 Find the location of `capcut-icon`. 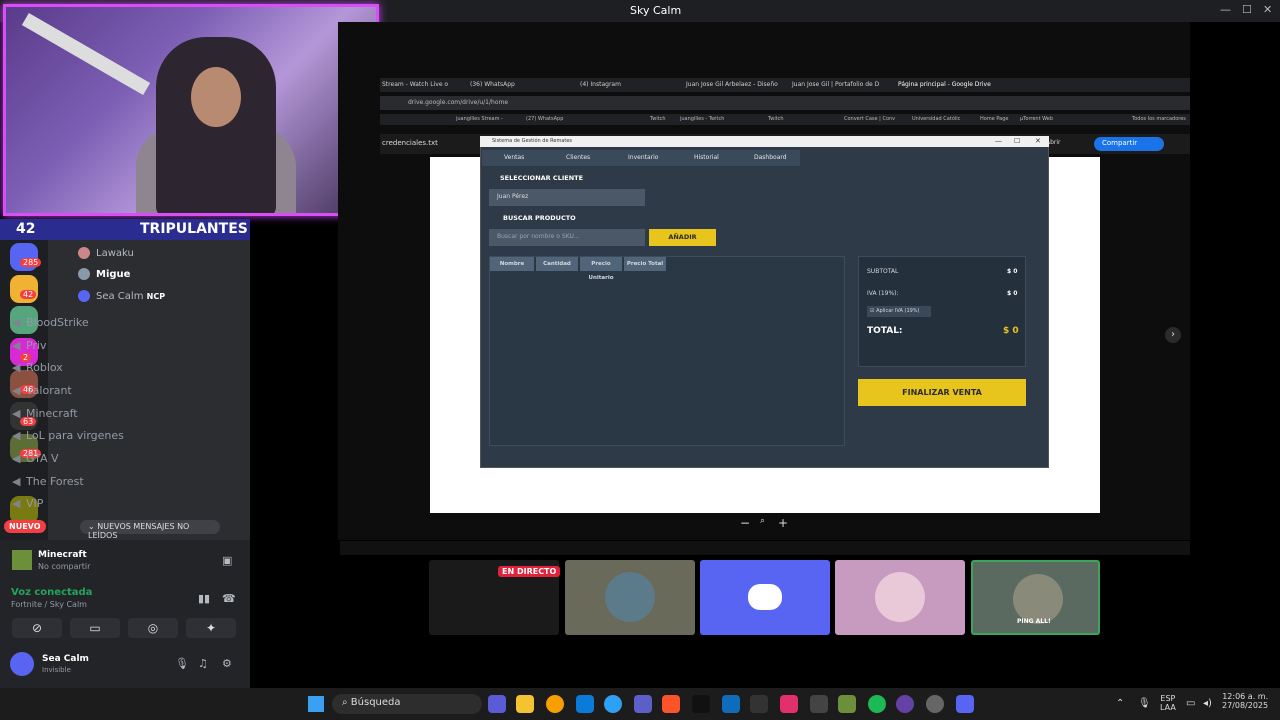

capcut-icon is located at coordinates (789, 704).